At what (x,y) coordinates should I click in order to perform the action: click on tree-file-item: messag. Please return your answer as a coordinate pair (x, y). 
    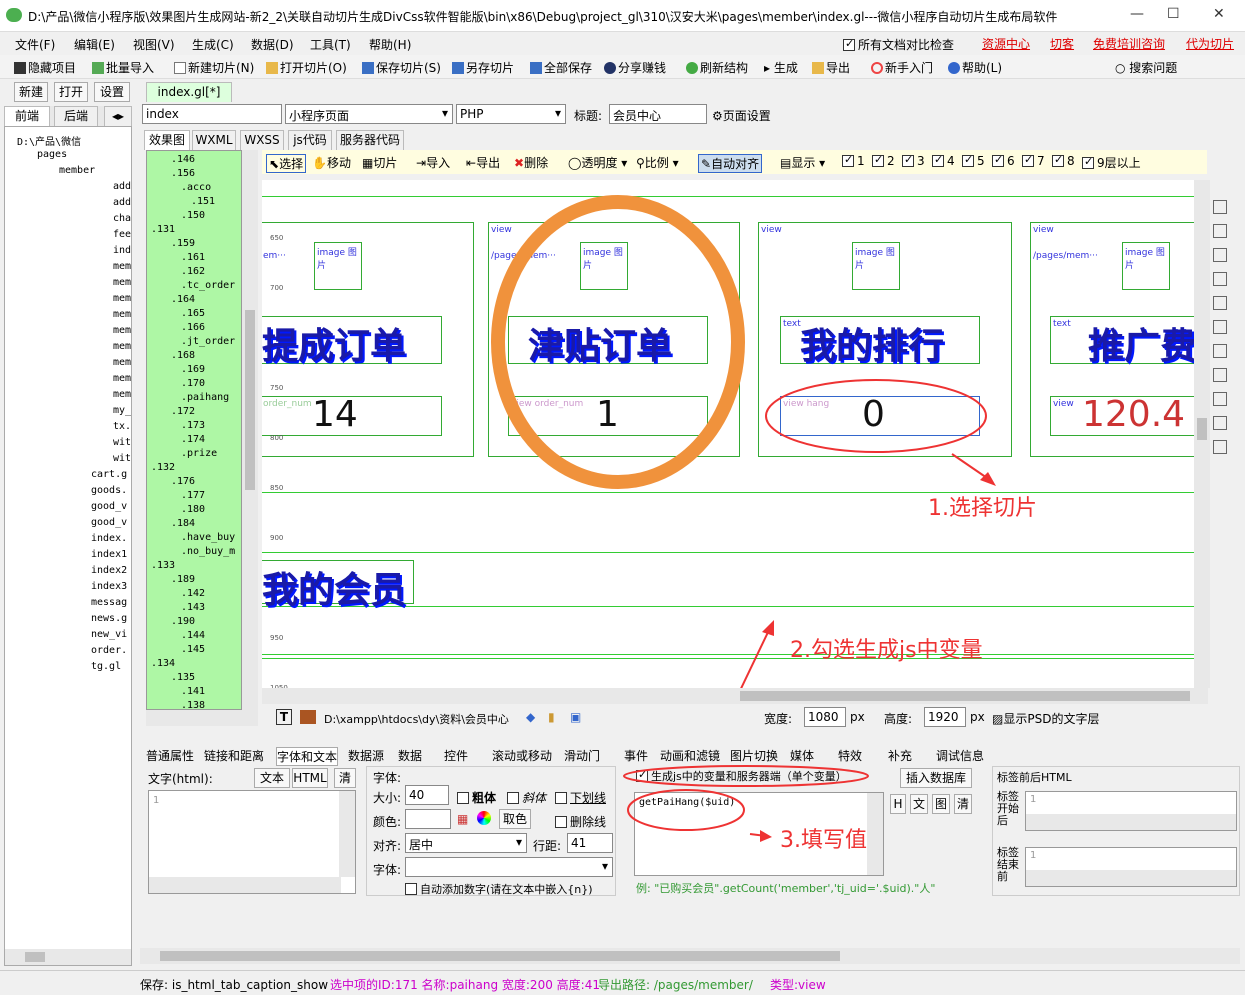
    Looking at the image, I should click on (109, 602).